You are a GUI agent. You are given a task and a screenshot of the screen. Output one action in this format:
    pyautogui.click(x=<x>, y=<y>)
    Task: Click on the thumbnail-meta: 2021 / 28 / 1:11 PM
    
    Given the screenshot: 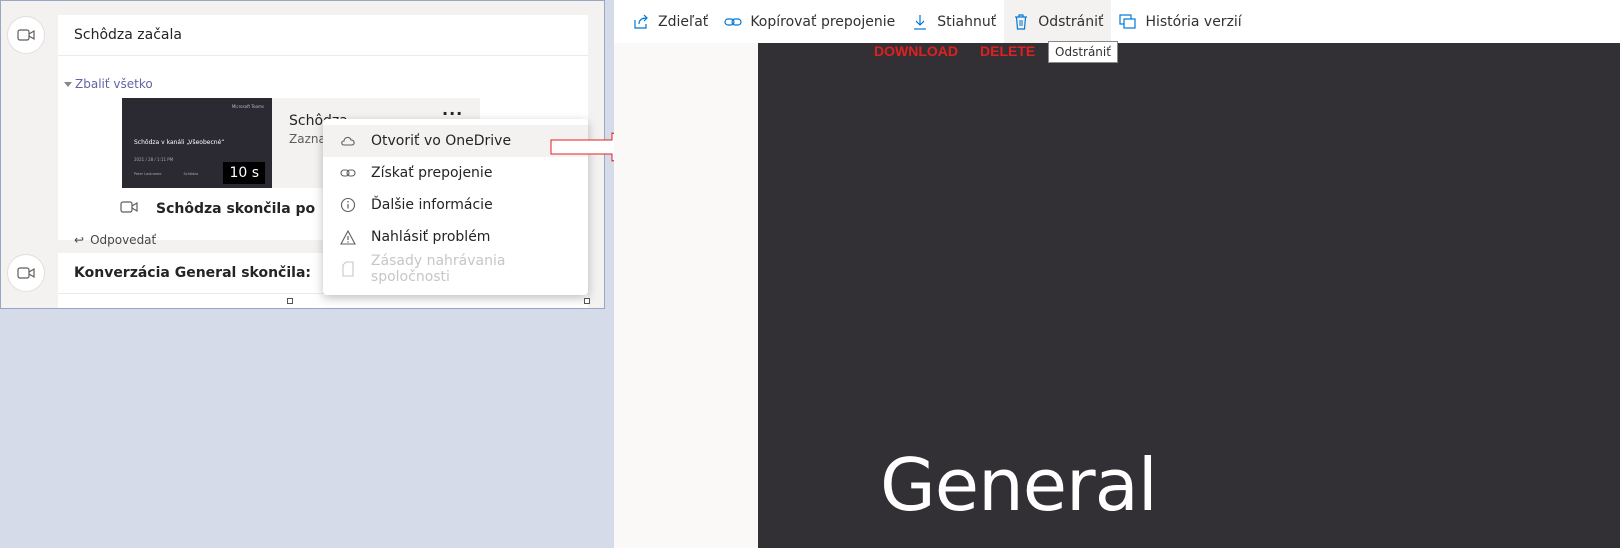 What is the action you would take?
    pyautogui.click(x=154, y=159)
    